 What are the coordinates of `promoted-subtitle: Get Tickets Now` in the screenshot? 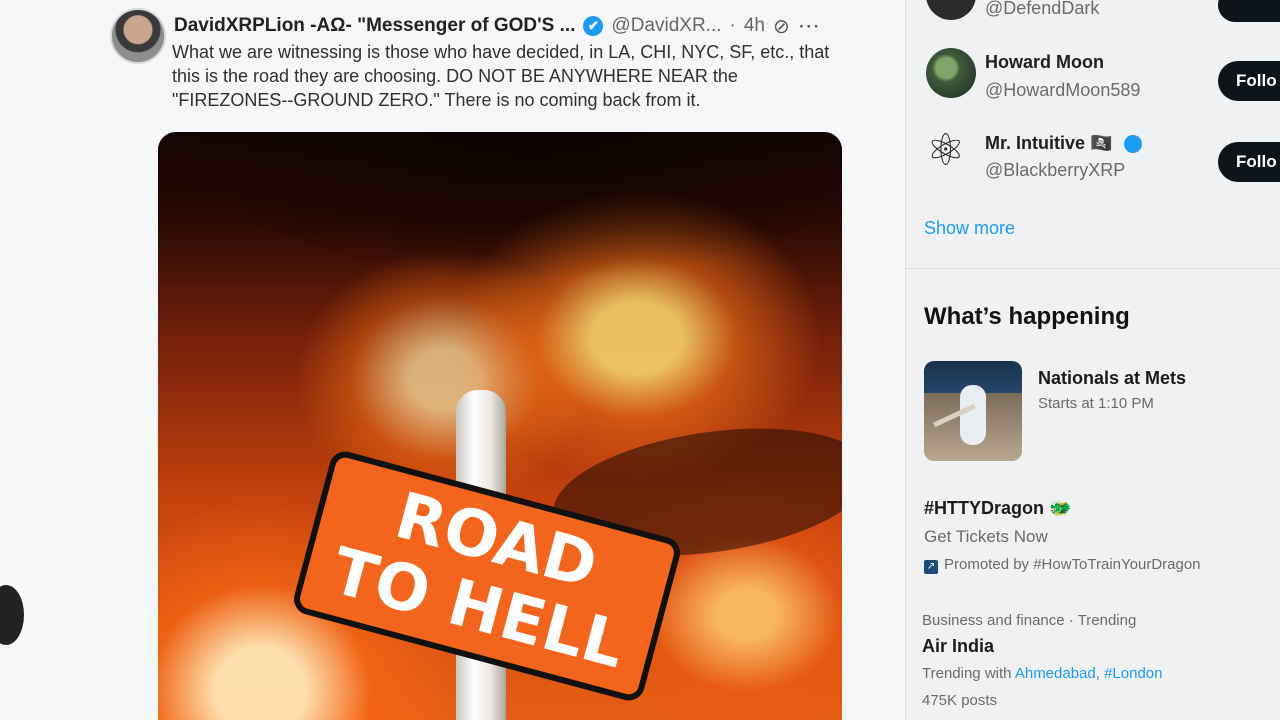 It's located at (986, 537).